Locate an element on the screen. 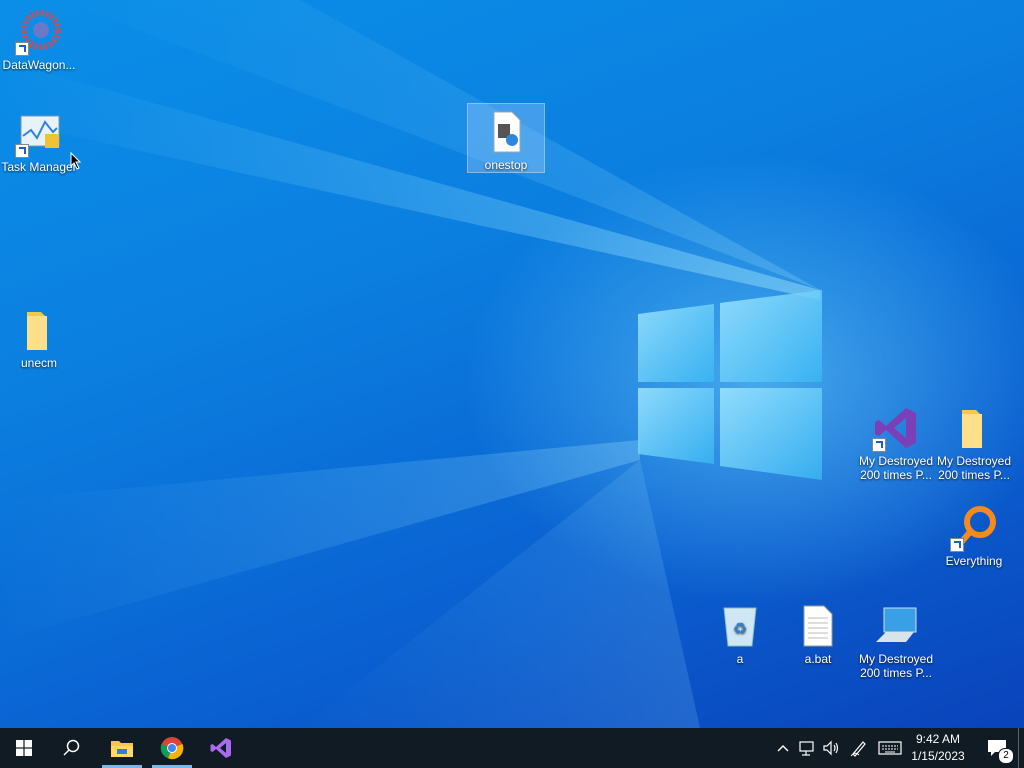 This screenshot has height=768, width=1024. taskbar-clock: 9:42 AM 1/15/2023 is located at coordinates (938, 748).